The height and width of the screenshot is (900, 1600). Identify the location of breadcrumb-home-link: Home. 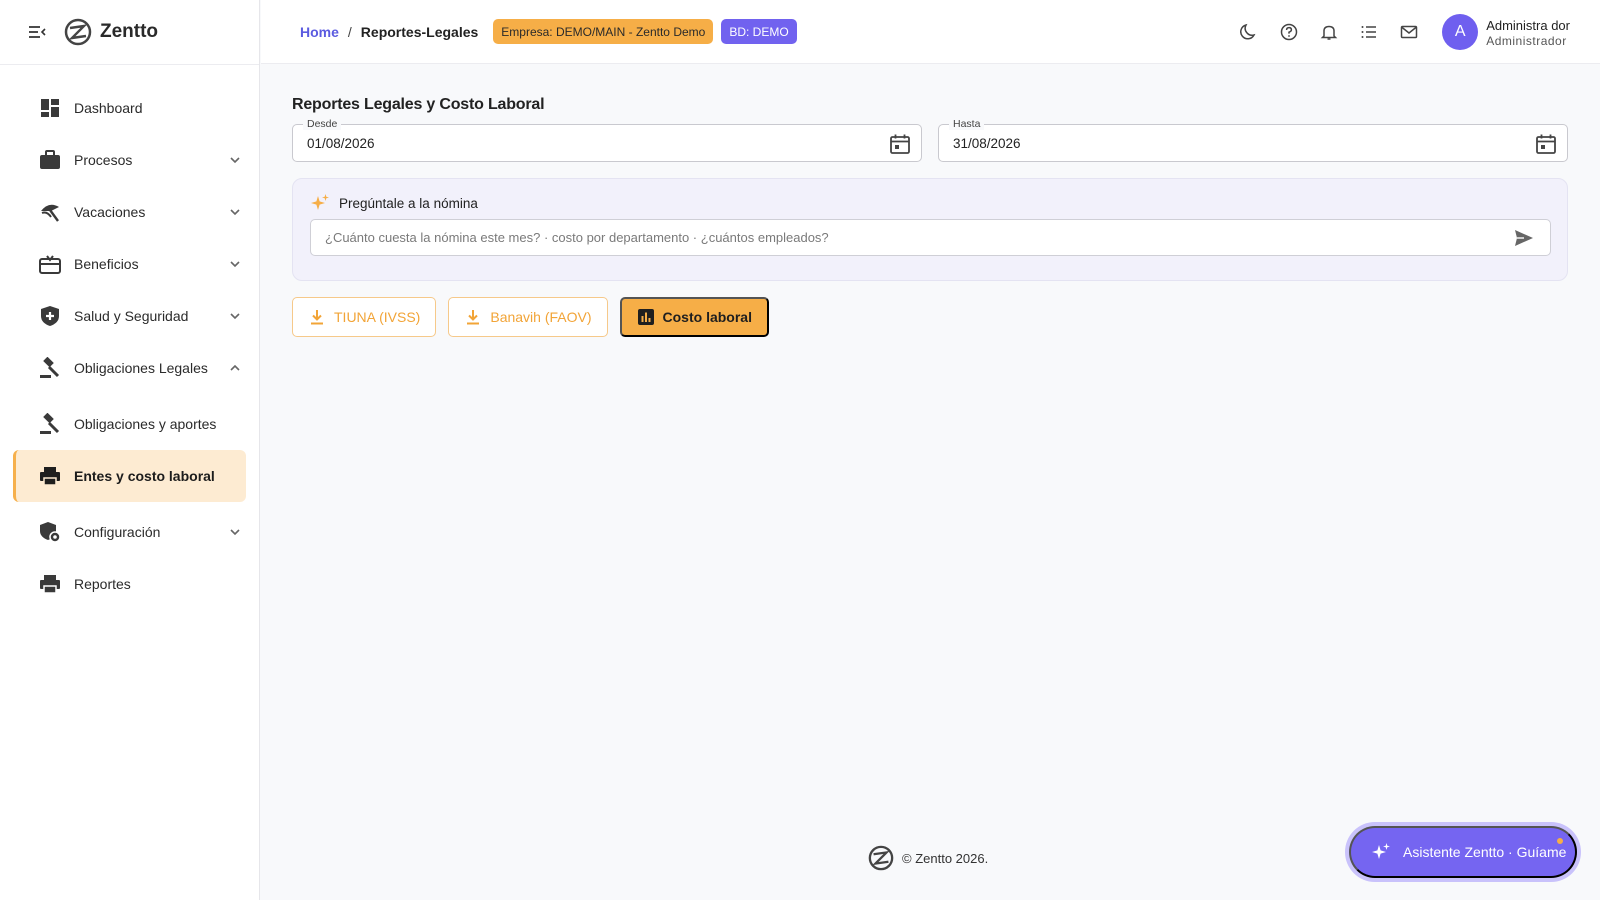
(319, 32).